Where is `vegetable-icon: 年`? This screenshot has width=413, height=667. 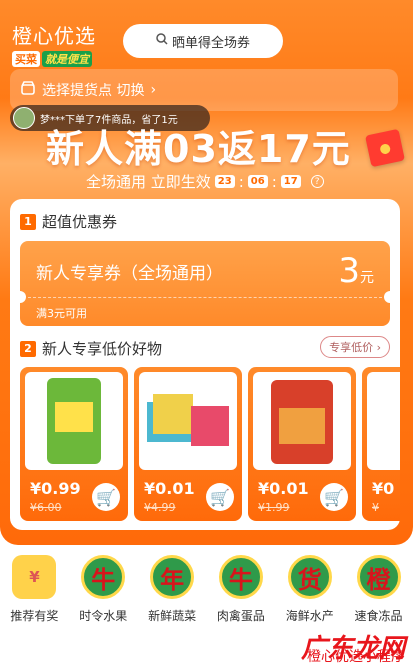 vegetable-icon: 年 is located at coordinates (172, 577).